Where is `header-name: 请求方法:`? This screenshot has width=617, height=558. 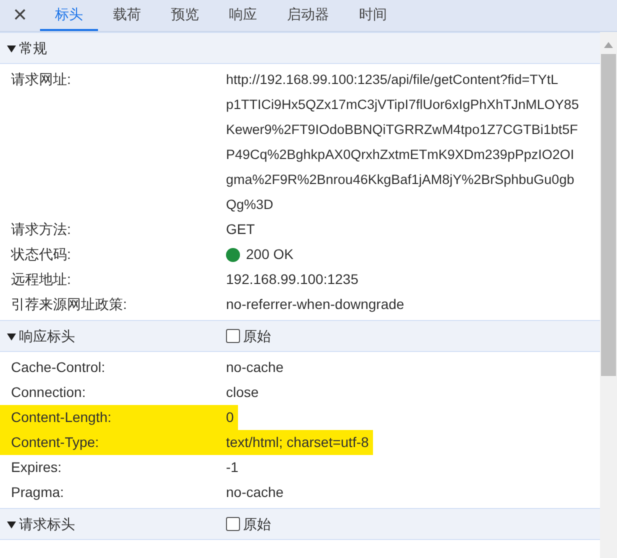 header-name: 请求方法: is located at coordinates (41, 229).